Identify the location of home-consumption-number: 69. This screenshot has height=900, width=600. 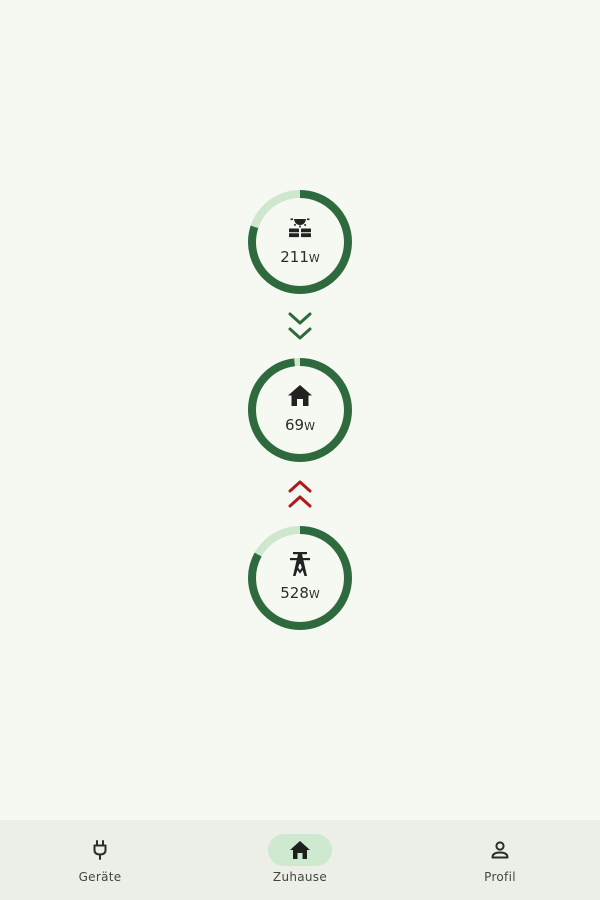
(295, 425).